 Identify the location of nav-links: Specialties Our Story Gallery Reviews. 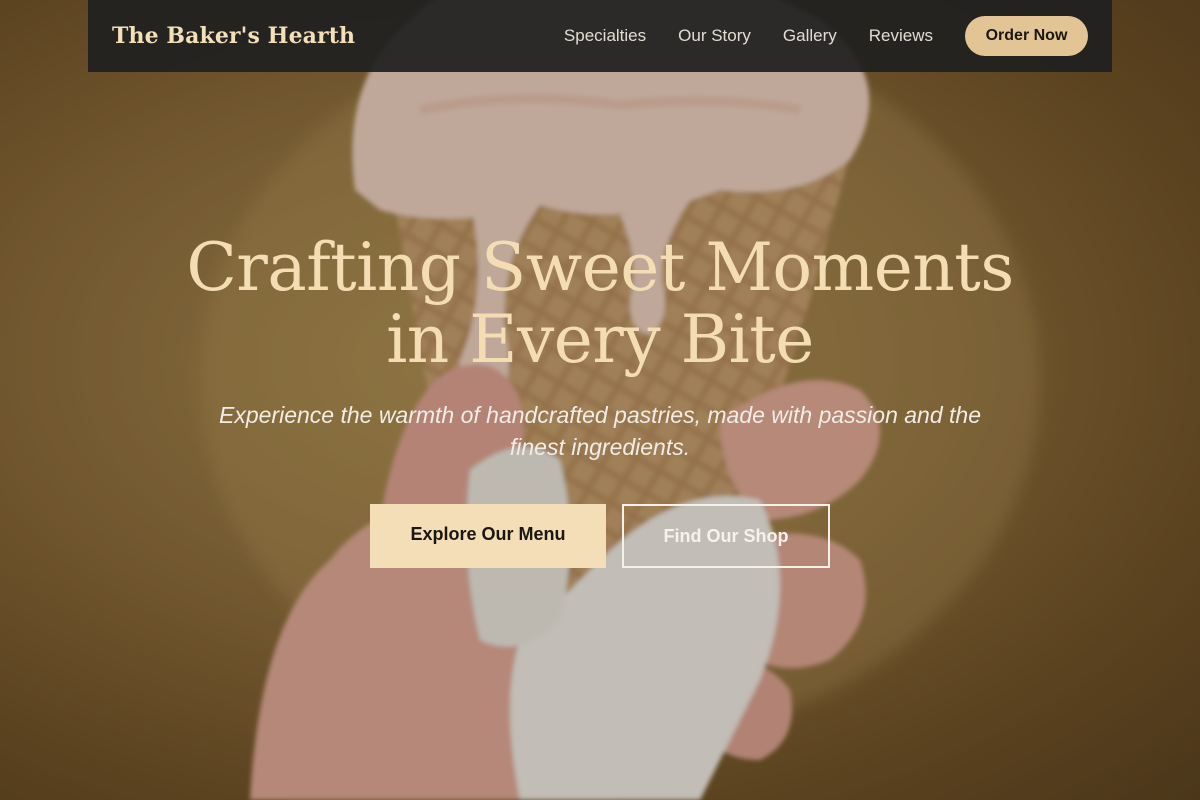
(748, 36).